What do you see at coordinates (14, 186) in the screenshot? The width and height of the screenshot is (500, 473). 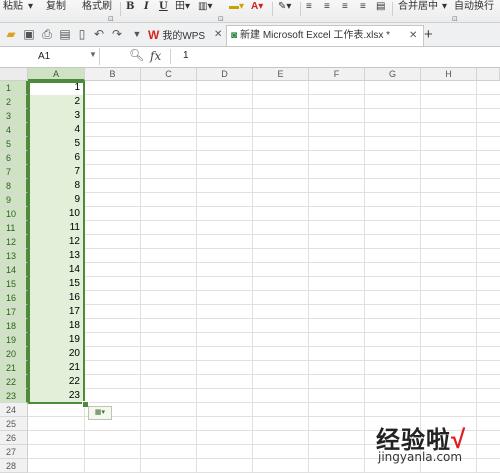 I see `row-header-8: 8` at bounding box center [14, 186].